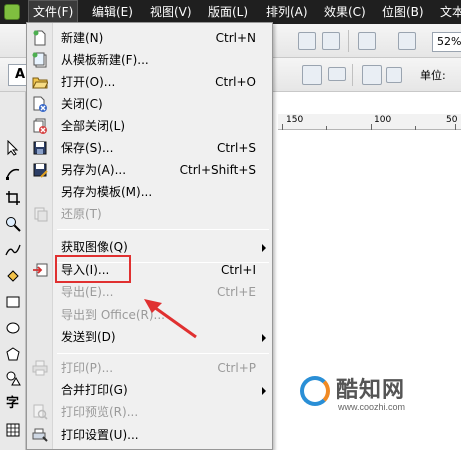 The width and height of the screenshot is (461, 450). I want to click on menu-item-new: 新建(N) Ctrl+N, so click(149, 38).